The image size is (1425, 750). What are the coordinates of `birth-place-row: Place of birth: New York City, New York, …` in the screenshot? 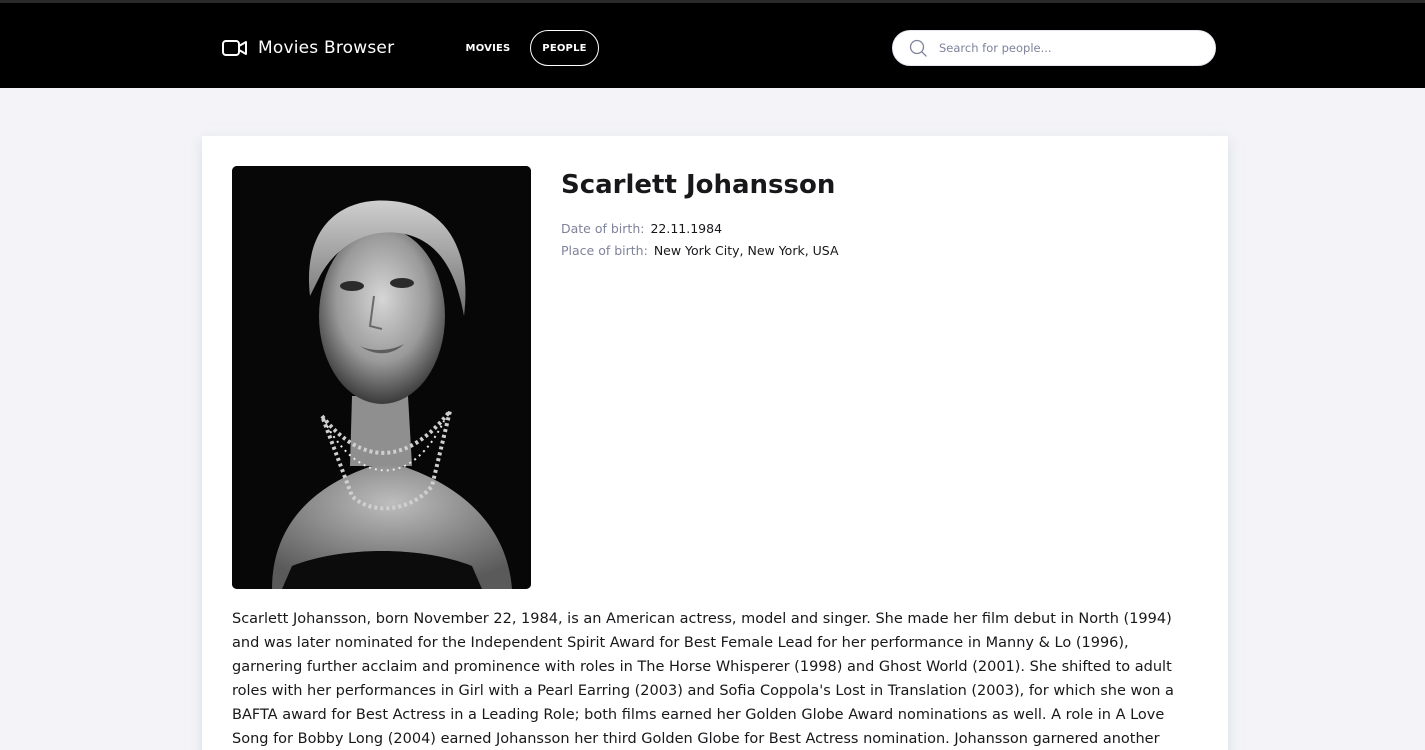 It's located at (700, 250).